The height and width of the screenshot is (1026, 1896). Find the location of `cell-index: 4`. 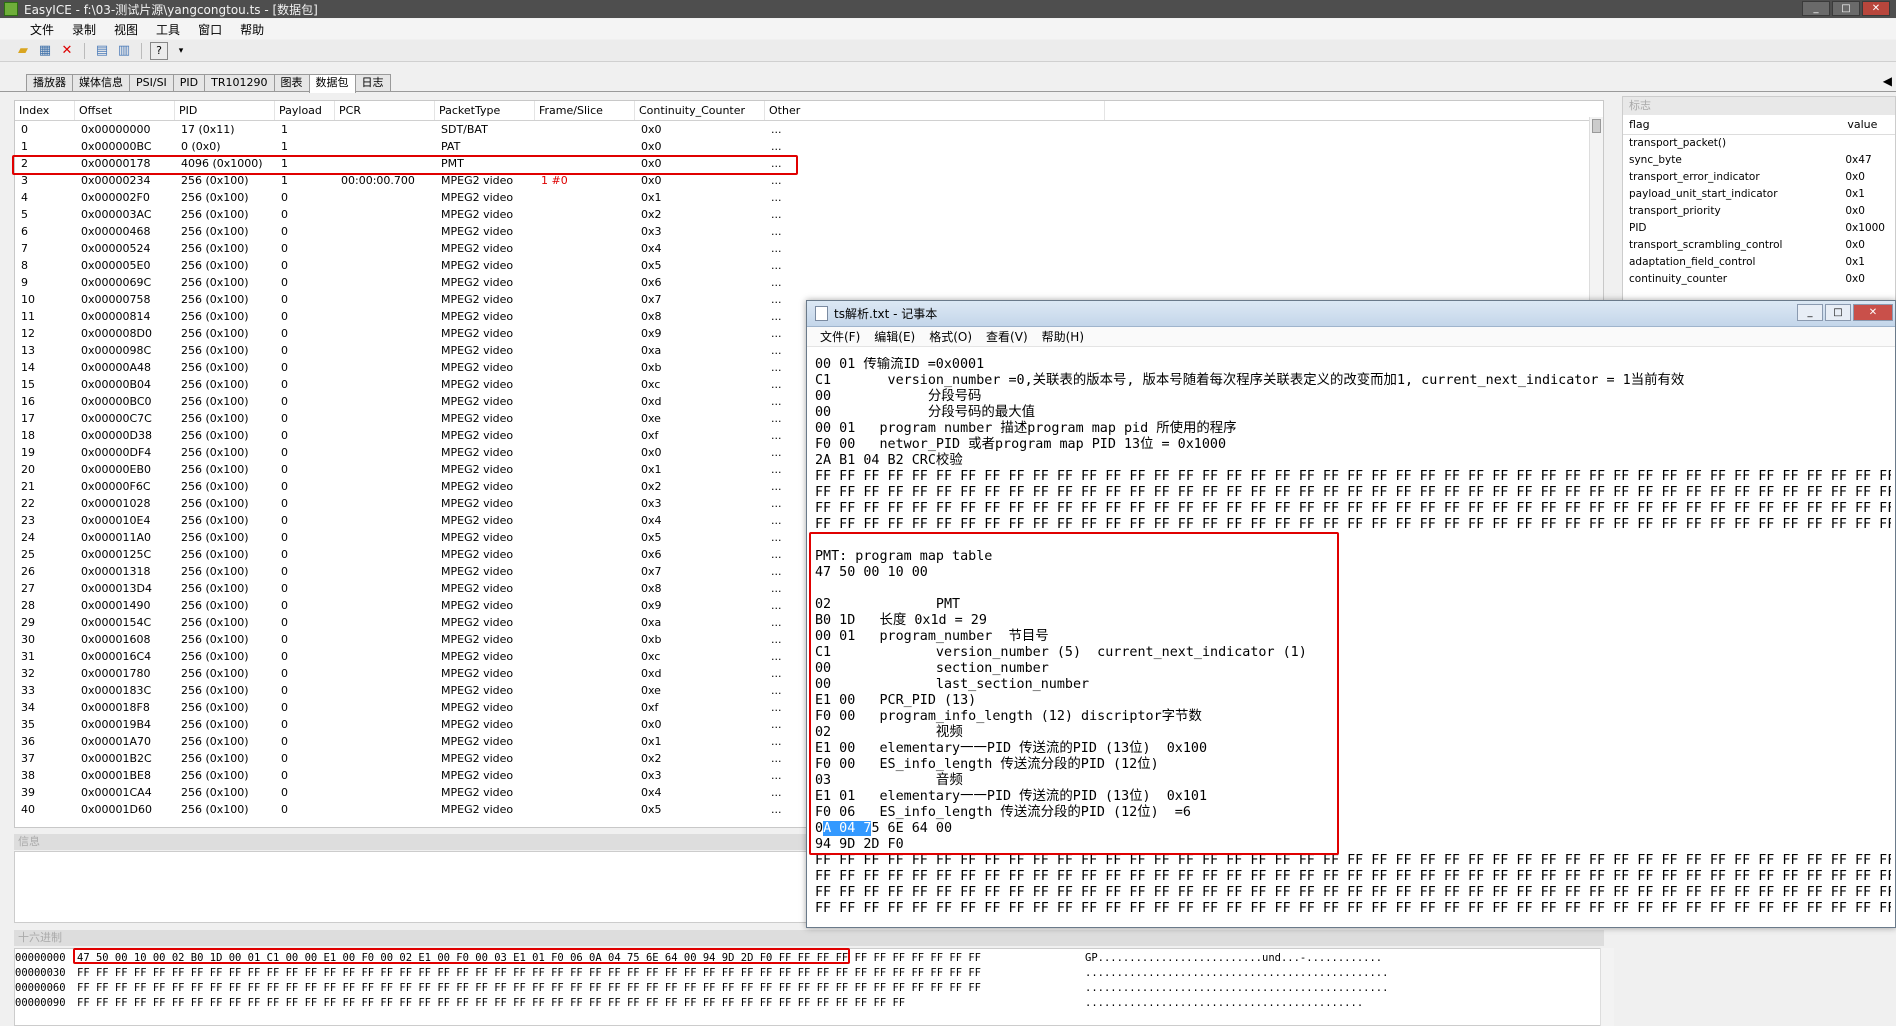

cell-index: 4 is located at coordinates (24, 197).